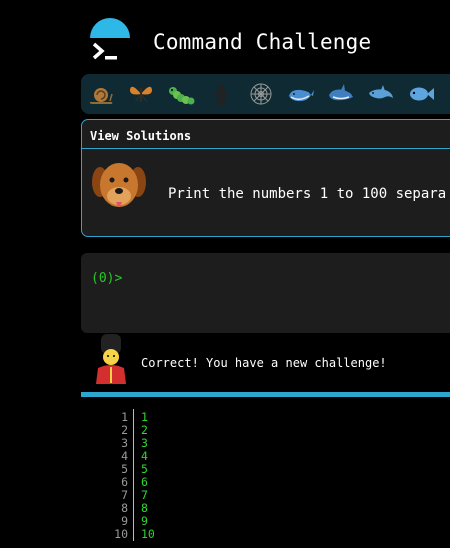 This screenshot has height=548, width=450. I want to click on dog-icon, so click(119, 185).